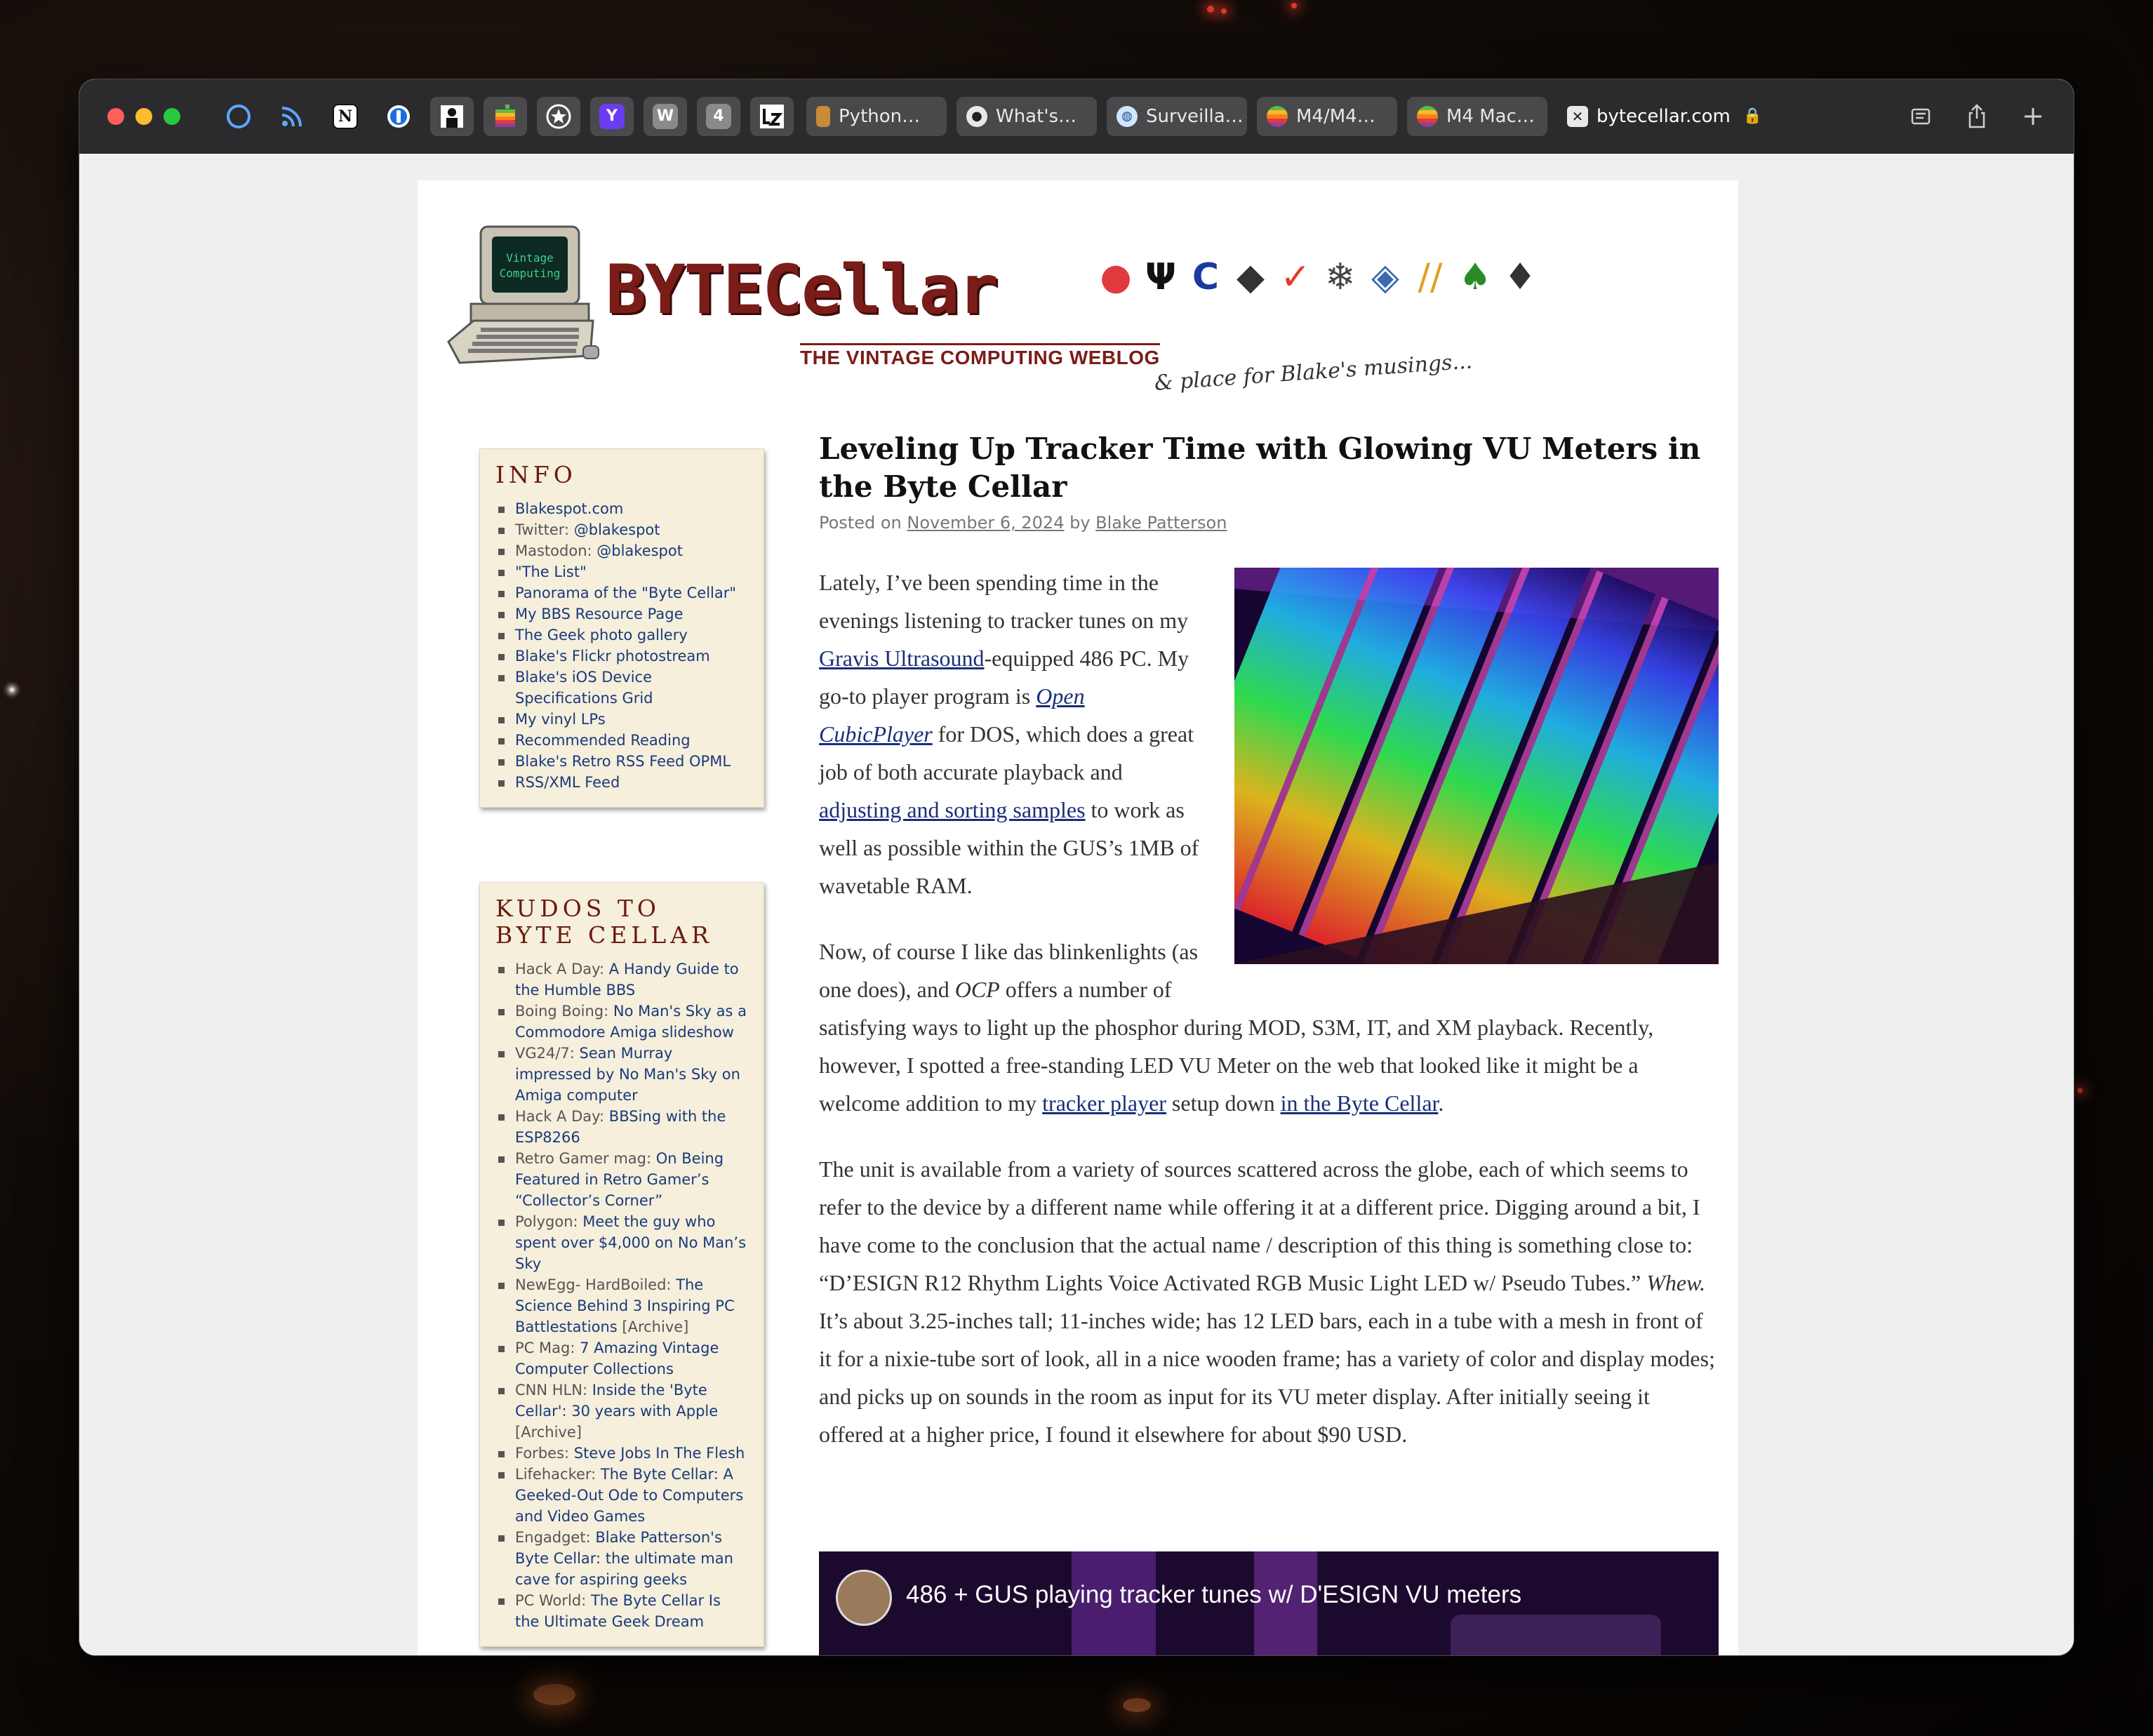 The width and height of the screenshot is (2153, 1736). I want to click on kudos-item-source: Lifehacker:, so click(558, 1474).